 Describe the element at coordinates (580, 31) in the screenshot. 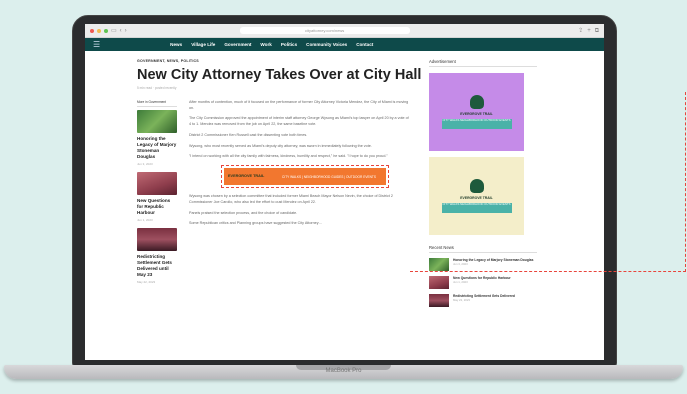

I see `share-icon: ⇪` at that location.